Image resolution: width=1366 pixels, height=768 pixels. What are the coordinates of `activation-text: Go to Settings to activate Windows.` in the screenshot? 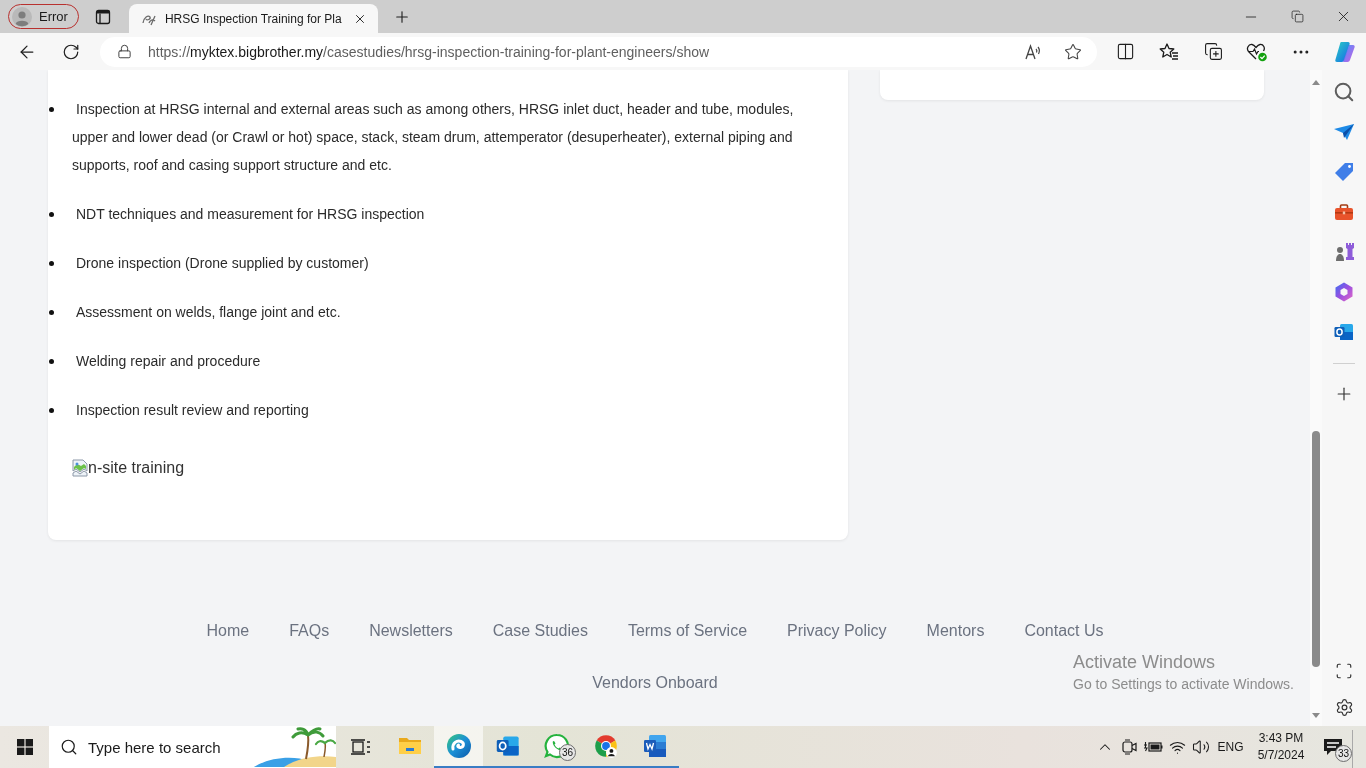 It's located at (1183, 684).